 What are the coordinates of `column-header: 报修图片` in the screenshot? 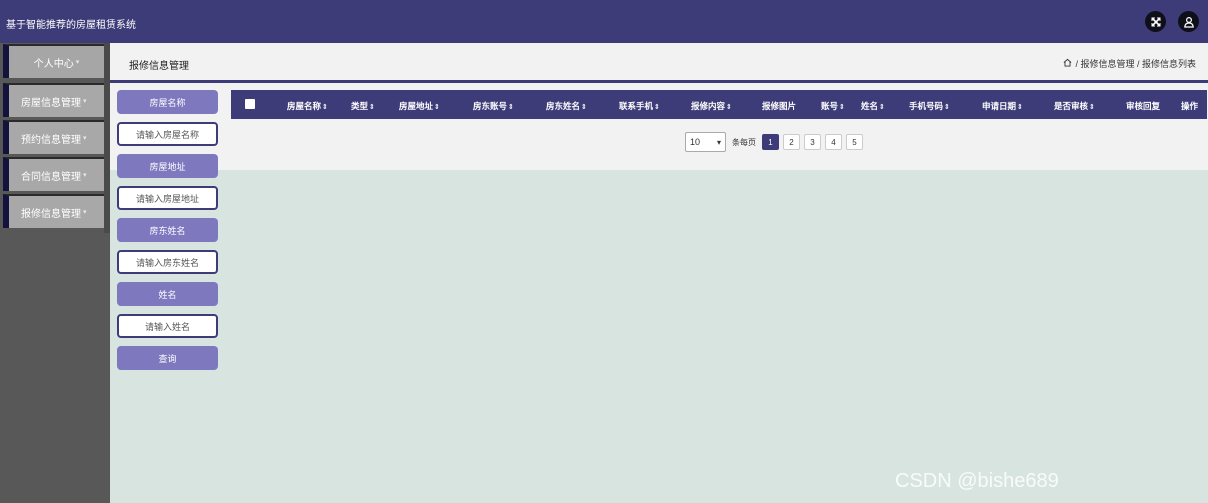 It's located at (779, 106).